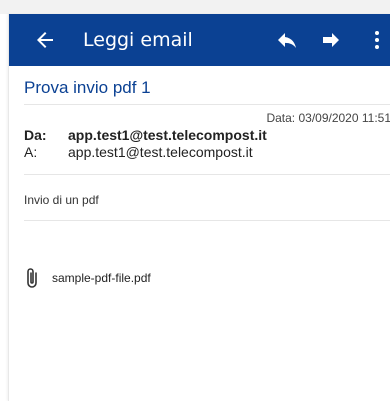 The height and width of the screenshot is (401, 390). I want to click on from-label: Da:, so click(35, 135).